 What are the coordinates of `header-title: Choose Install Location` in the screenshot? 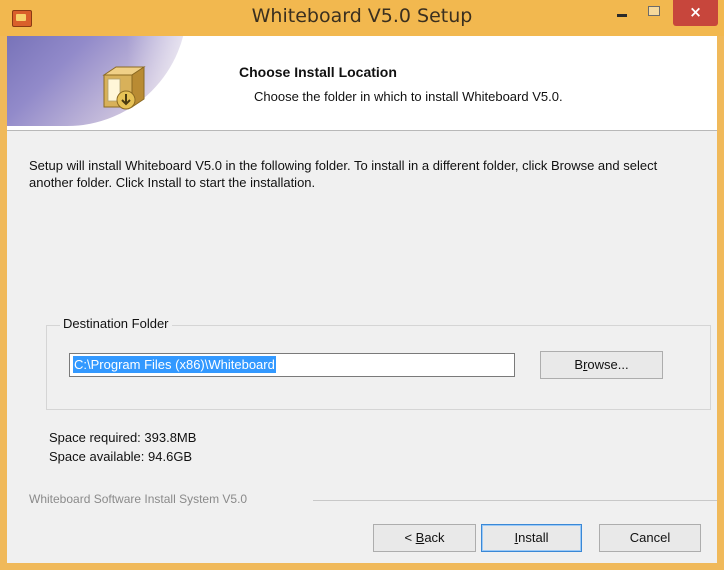 It's located at (318, 72).